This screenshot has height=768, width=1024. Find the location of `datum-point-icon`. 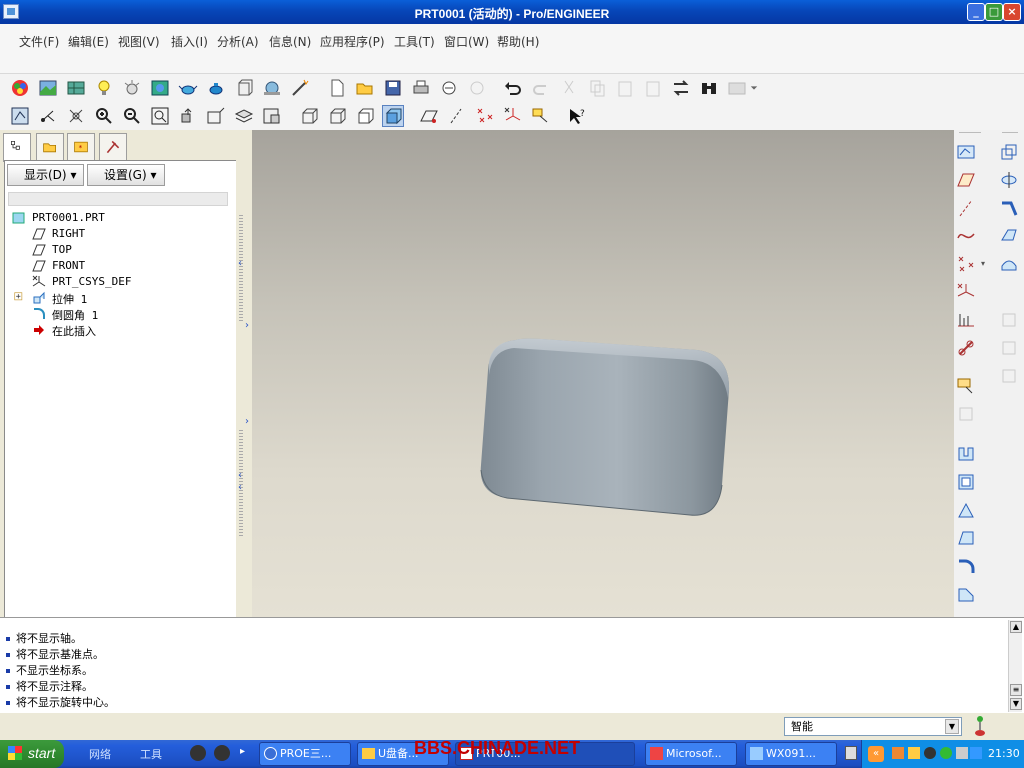

datum-point-icon is located at coordinates (76, 116).